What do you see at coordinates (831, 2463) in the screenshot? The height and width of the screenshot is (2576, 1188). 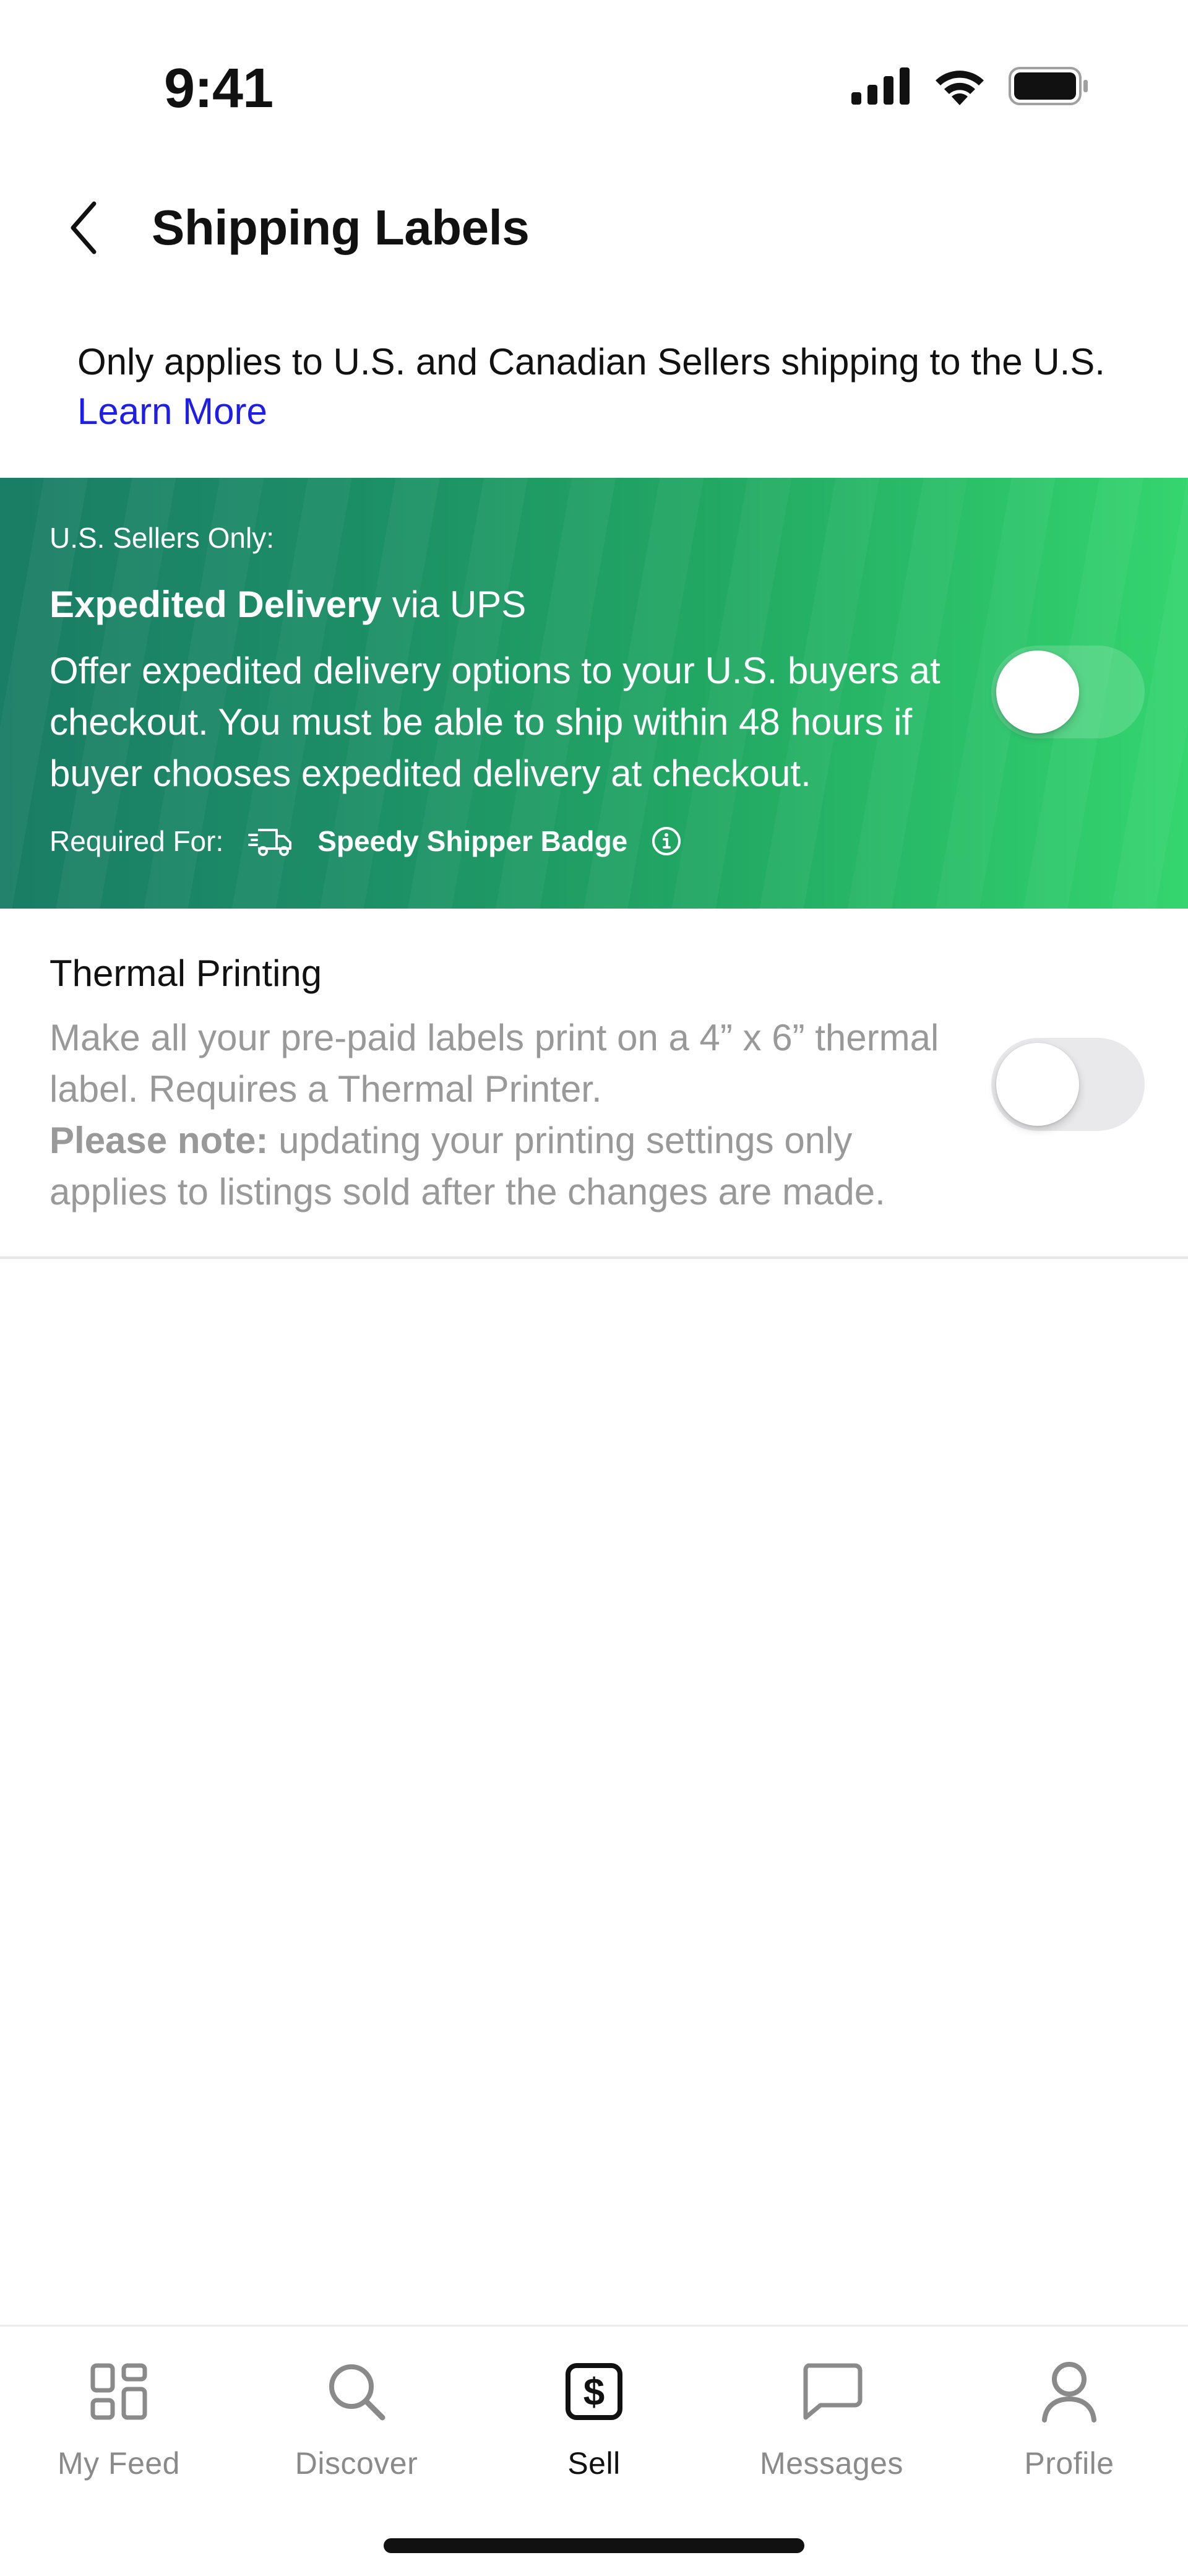 I see `tab-label: Messages` at bounding box center [831, 2463].